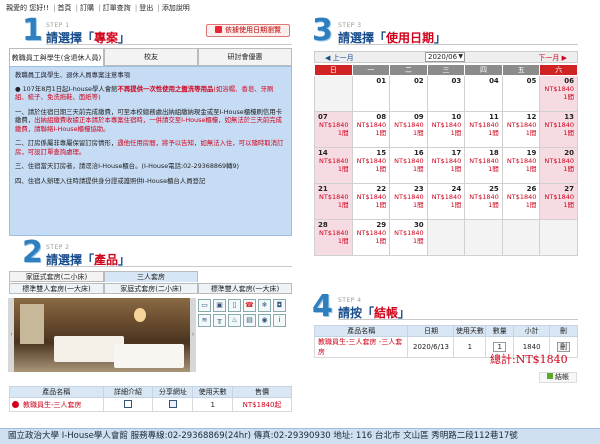 The image size is (600, 444). What do you see at coordinates (483, 93) in the screenshot?
I see `calendar-day-04: 04` at bounding box center [483, 93].